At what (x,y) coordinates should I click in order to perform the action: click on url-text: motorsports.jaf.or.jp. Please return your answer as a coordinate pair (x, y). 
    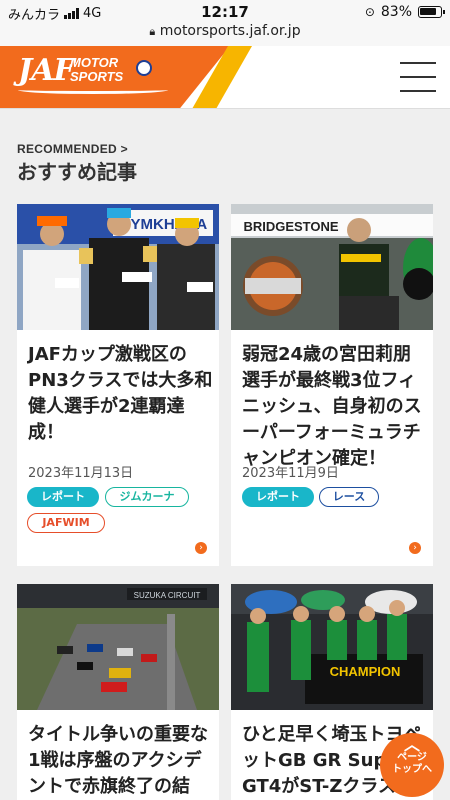
    Looking at the image, I should click on (230, 31).